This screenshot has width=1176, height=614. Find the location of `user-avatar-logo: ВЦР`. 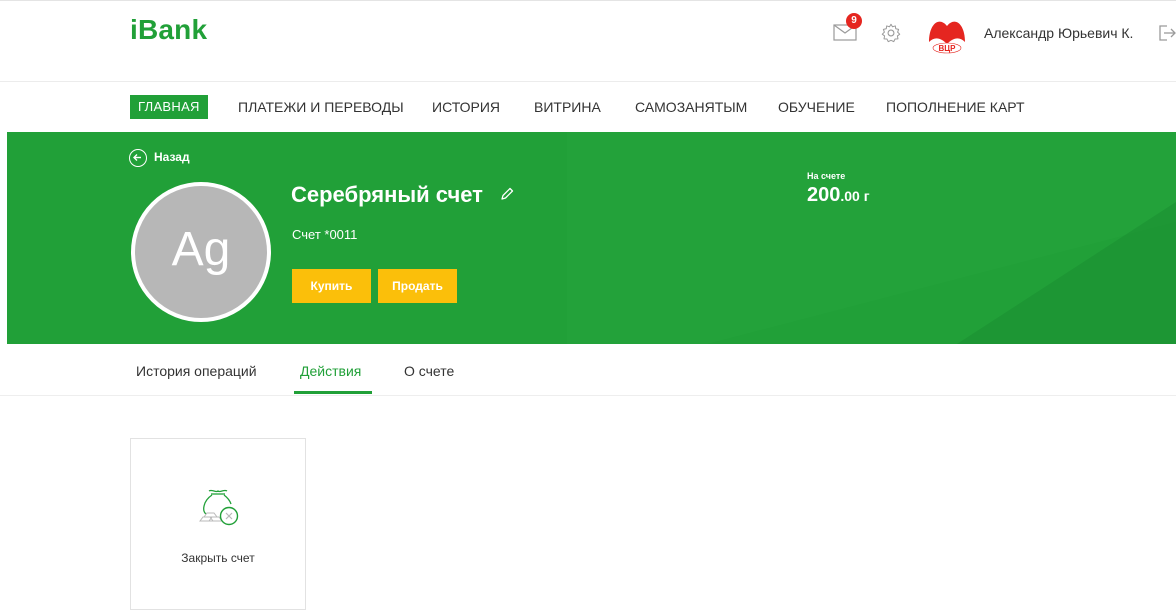

user-avatar-logo: ВЦР is located at coordinates (947, 34).